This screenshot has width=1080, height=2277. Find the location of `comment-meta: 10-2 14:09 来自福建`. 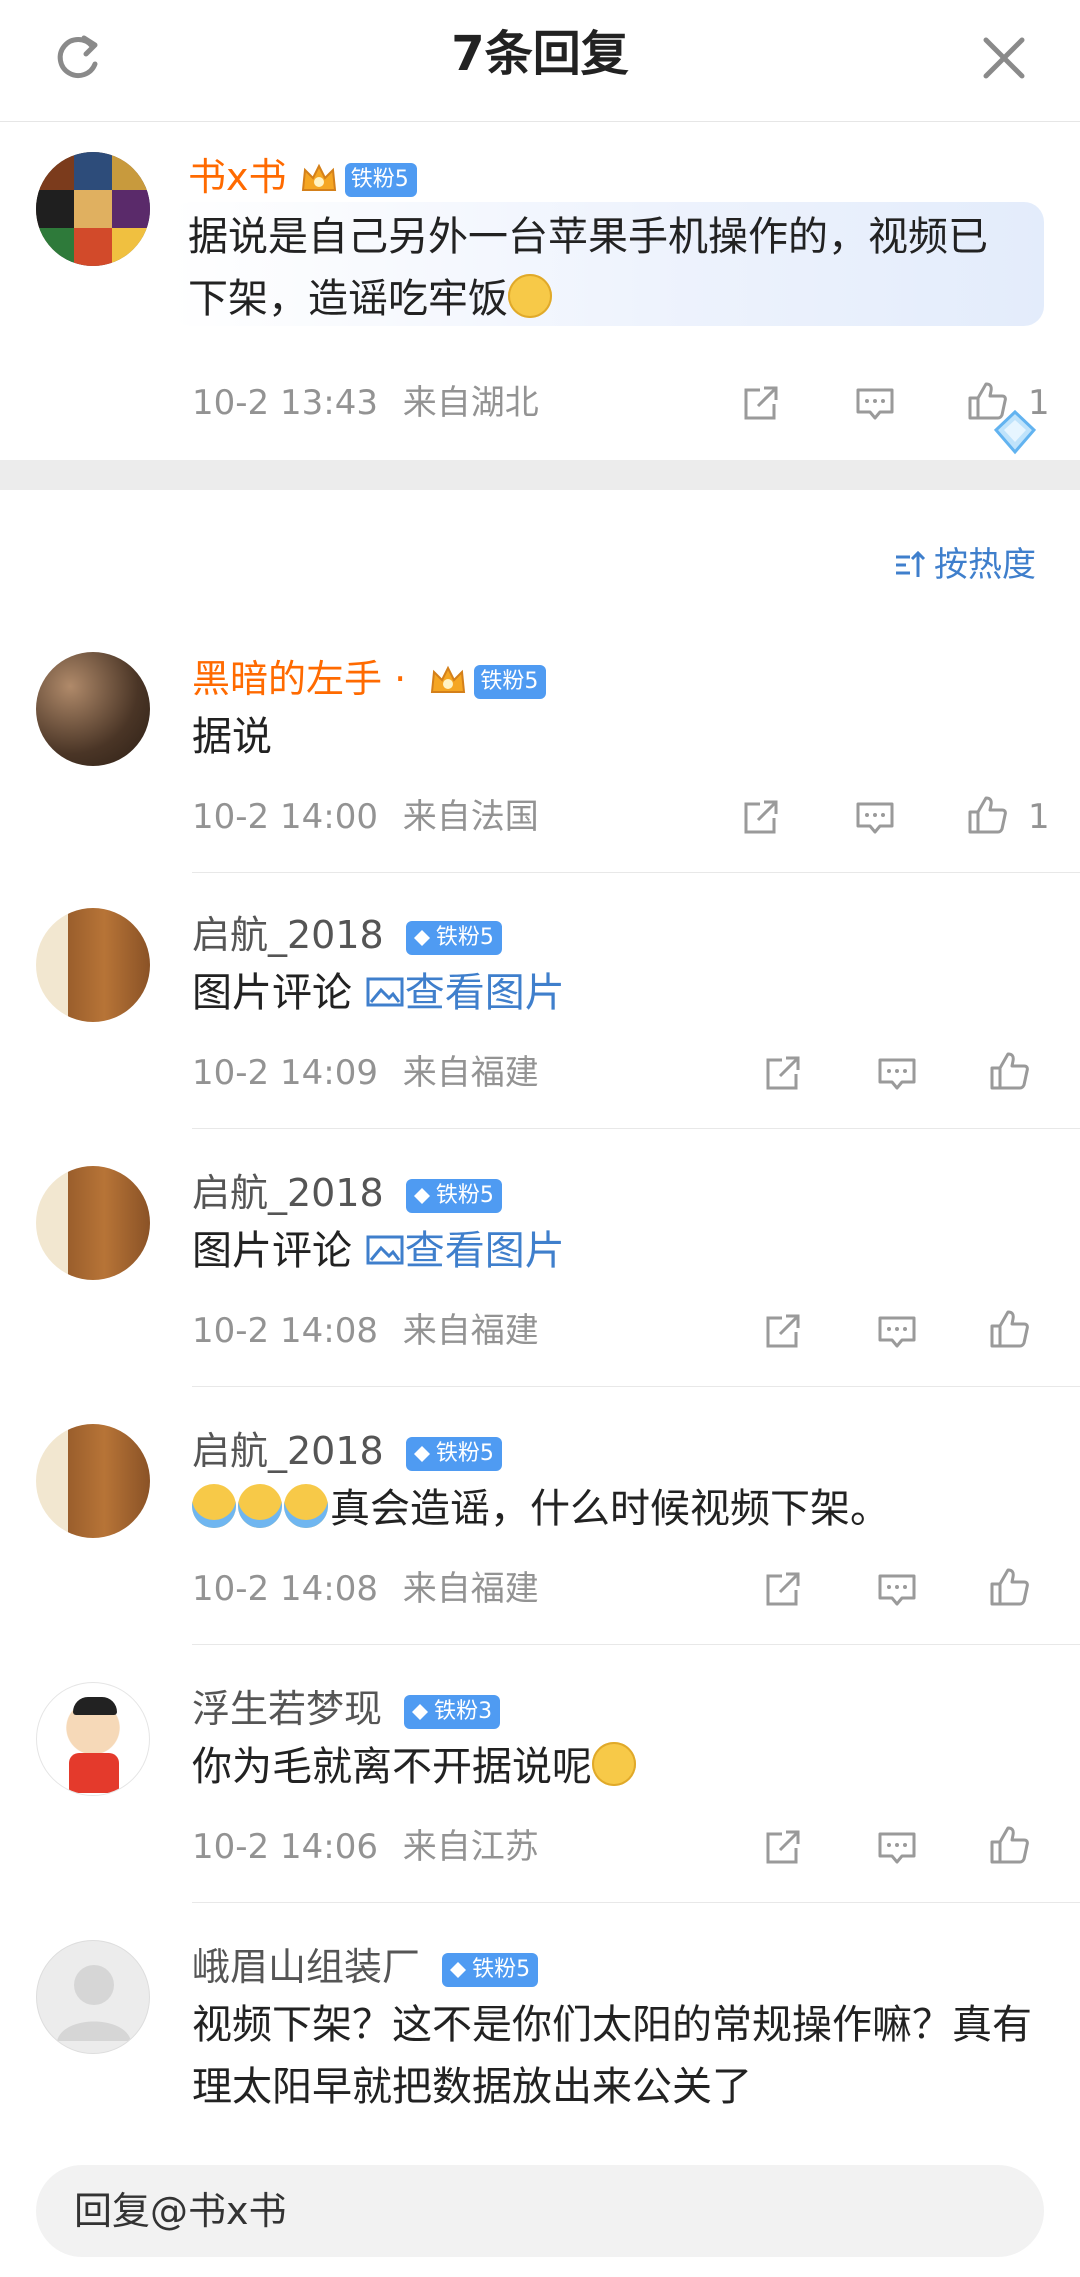

comment-meta: 10-2 14:09 来自福建 is located at coordinates (365, 1073).